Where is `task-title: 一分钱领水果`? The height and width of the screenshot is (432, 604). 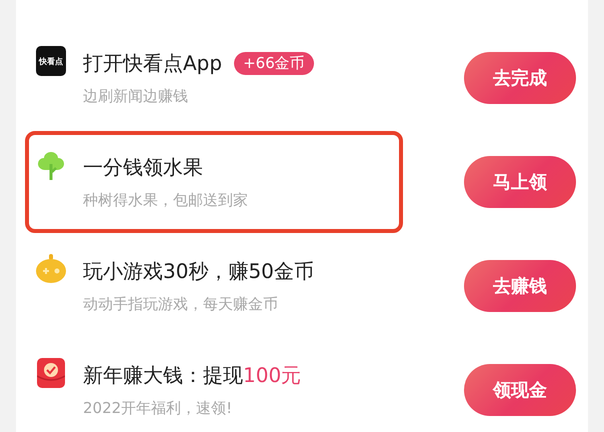
task-title: 一分钱领水果 is located at coordinates (143, 167).